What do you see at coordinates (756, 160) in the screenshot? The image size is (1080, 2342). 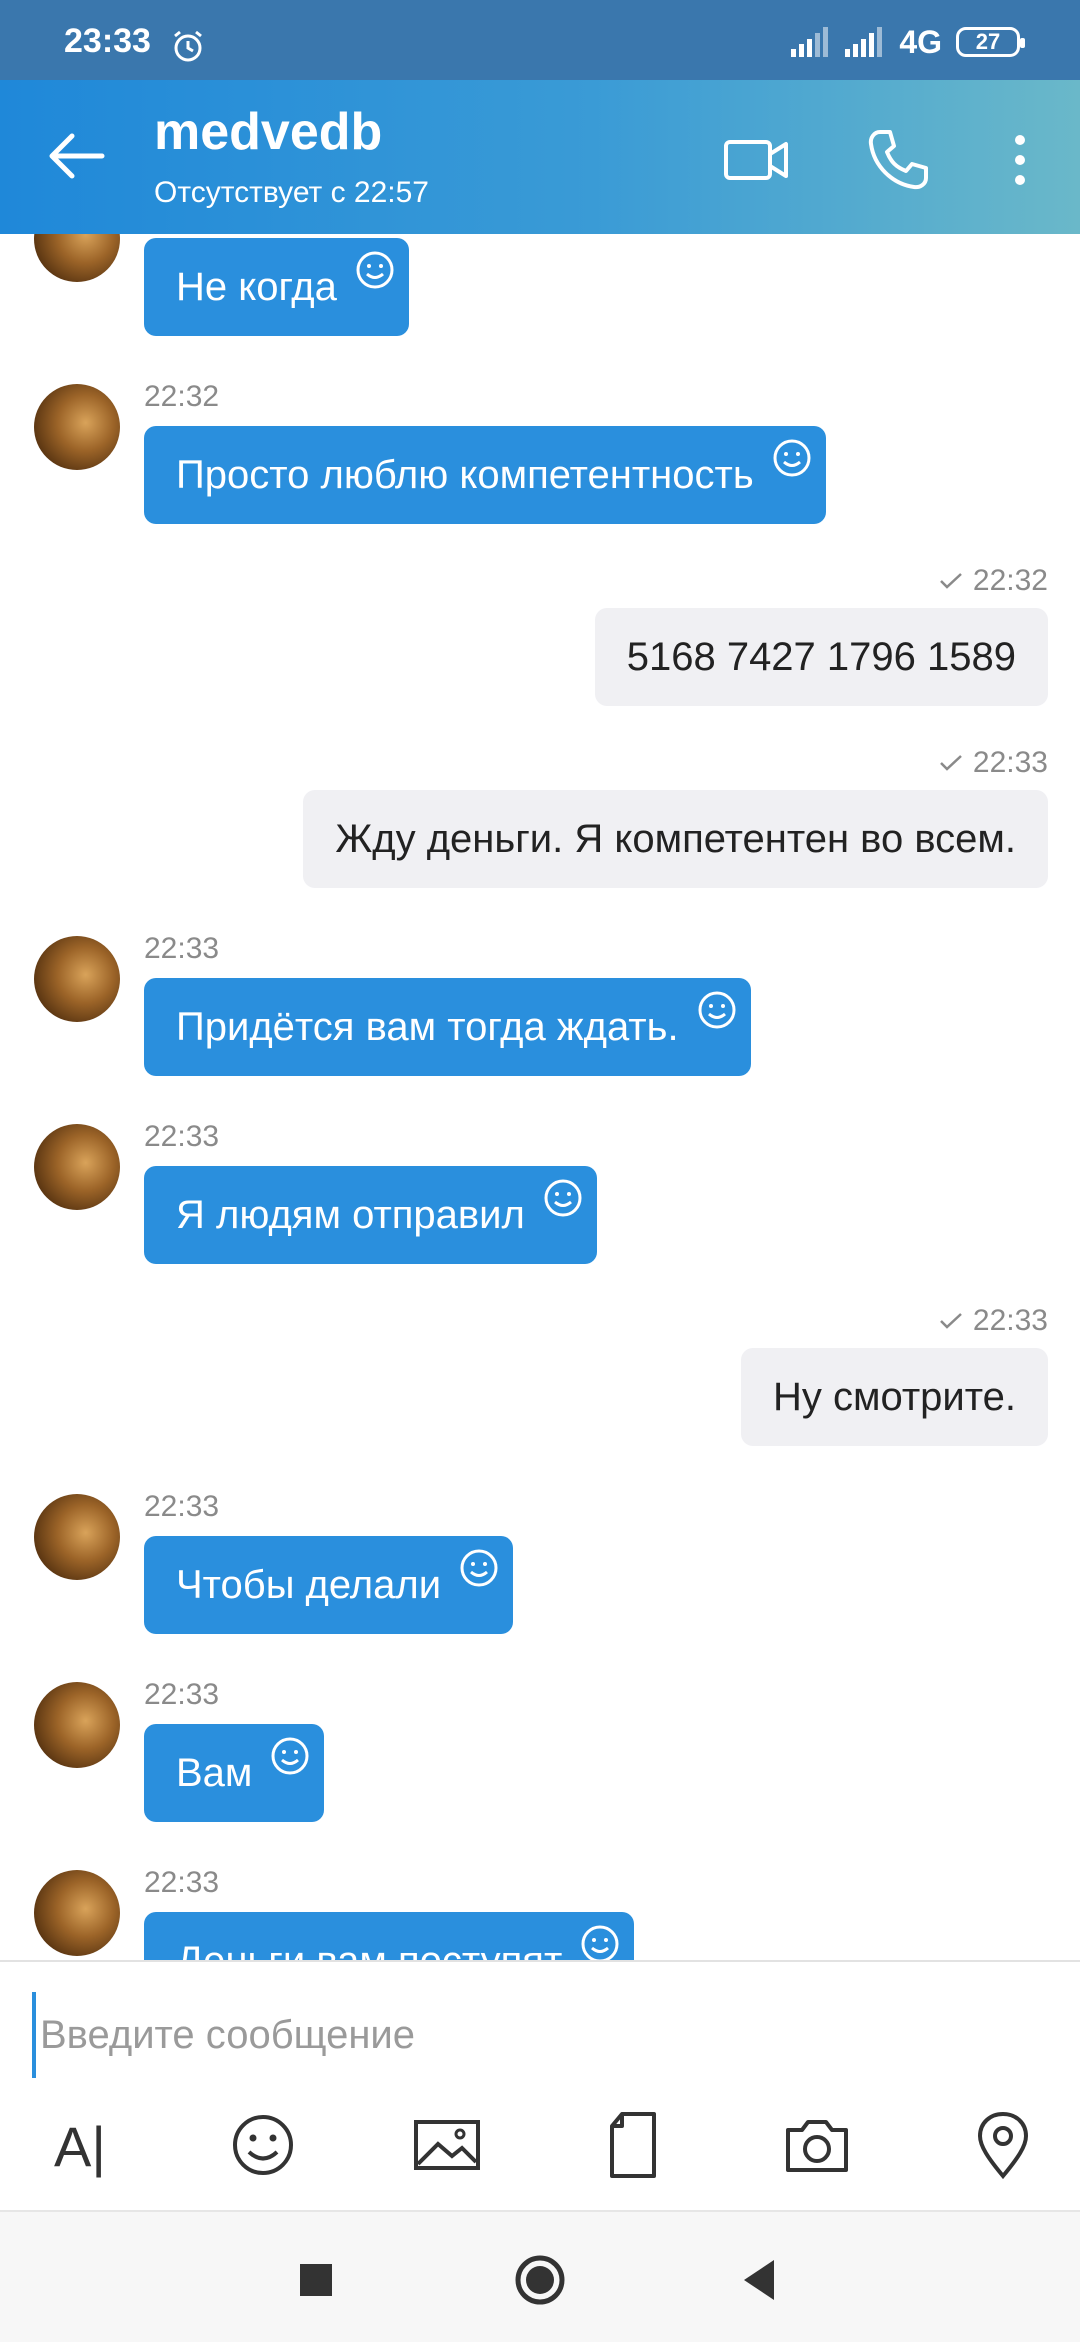 I see `video-call-icon` at bounding box center [756, 160].